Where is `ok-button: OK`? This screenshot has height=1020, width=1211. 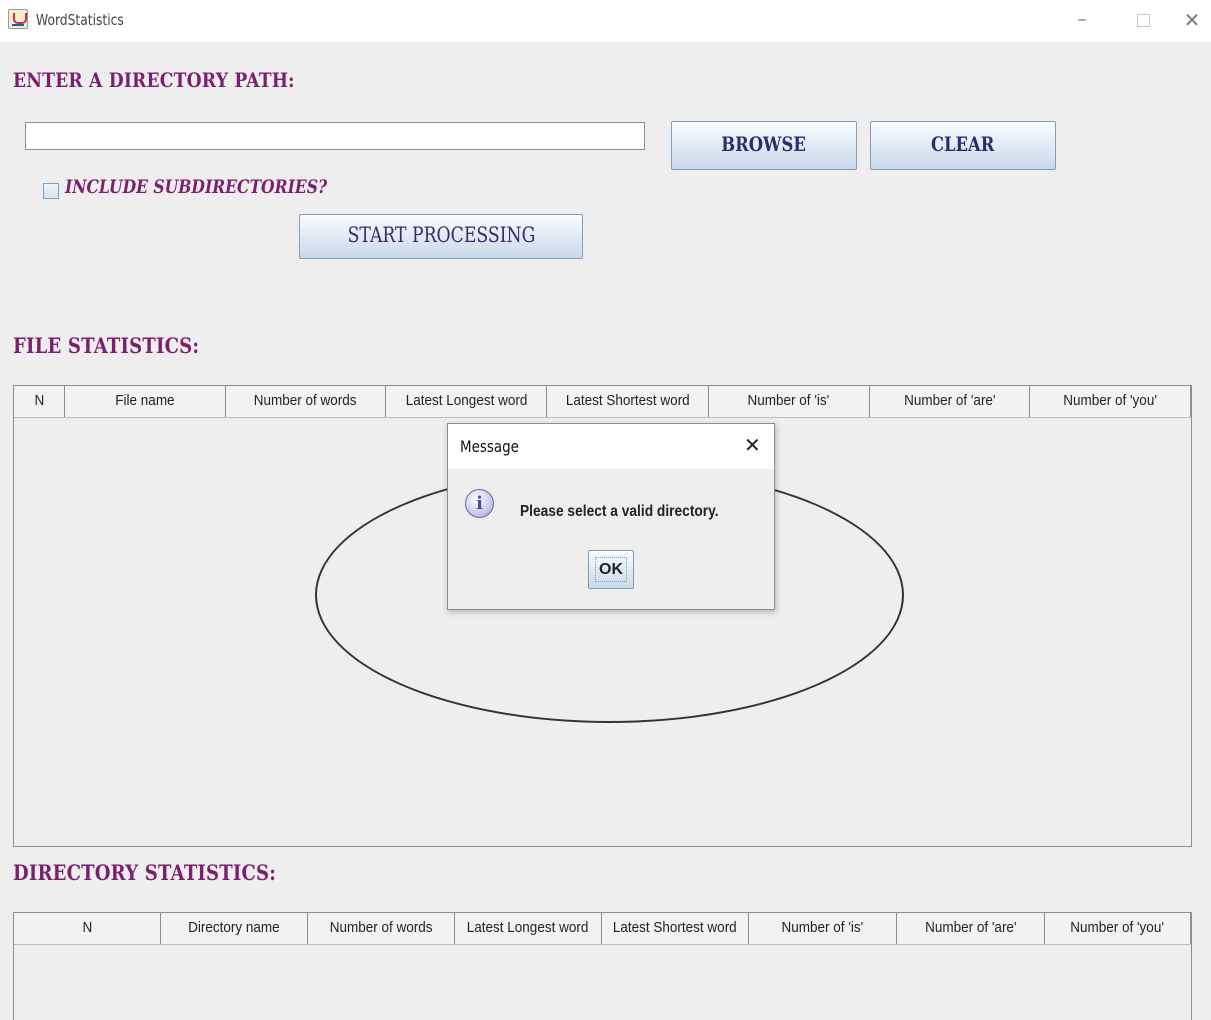 ok-button: OK is located at coordinates (611, 569).